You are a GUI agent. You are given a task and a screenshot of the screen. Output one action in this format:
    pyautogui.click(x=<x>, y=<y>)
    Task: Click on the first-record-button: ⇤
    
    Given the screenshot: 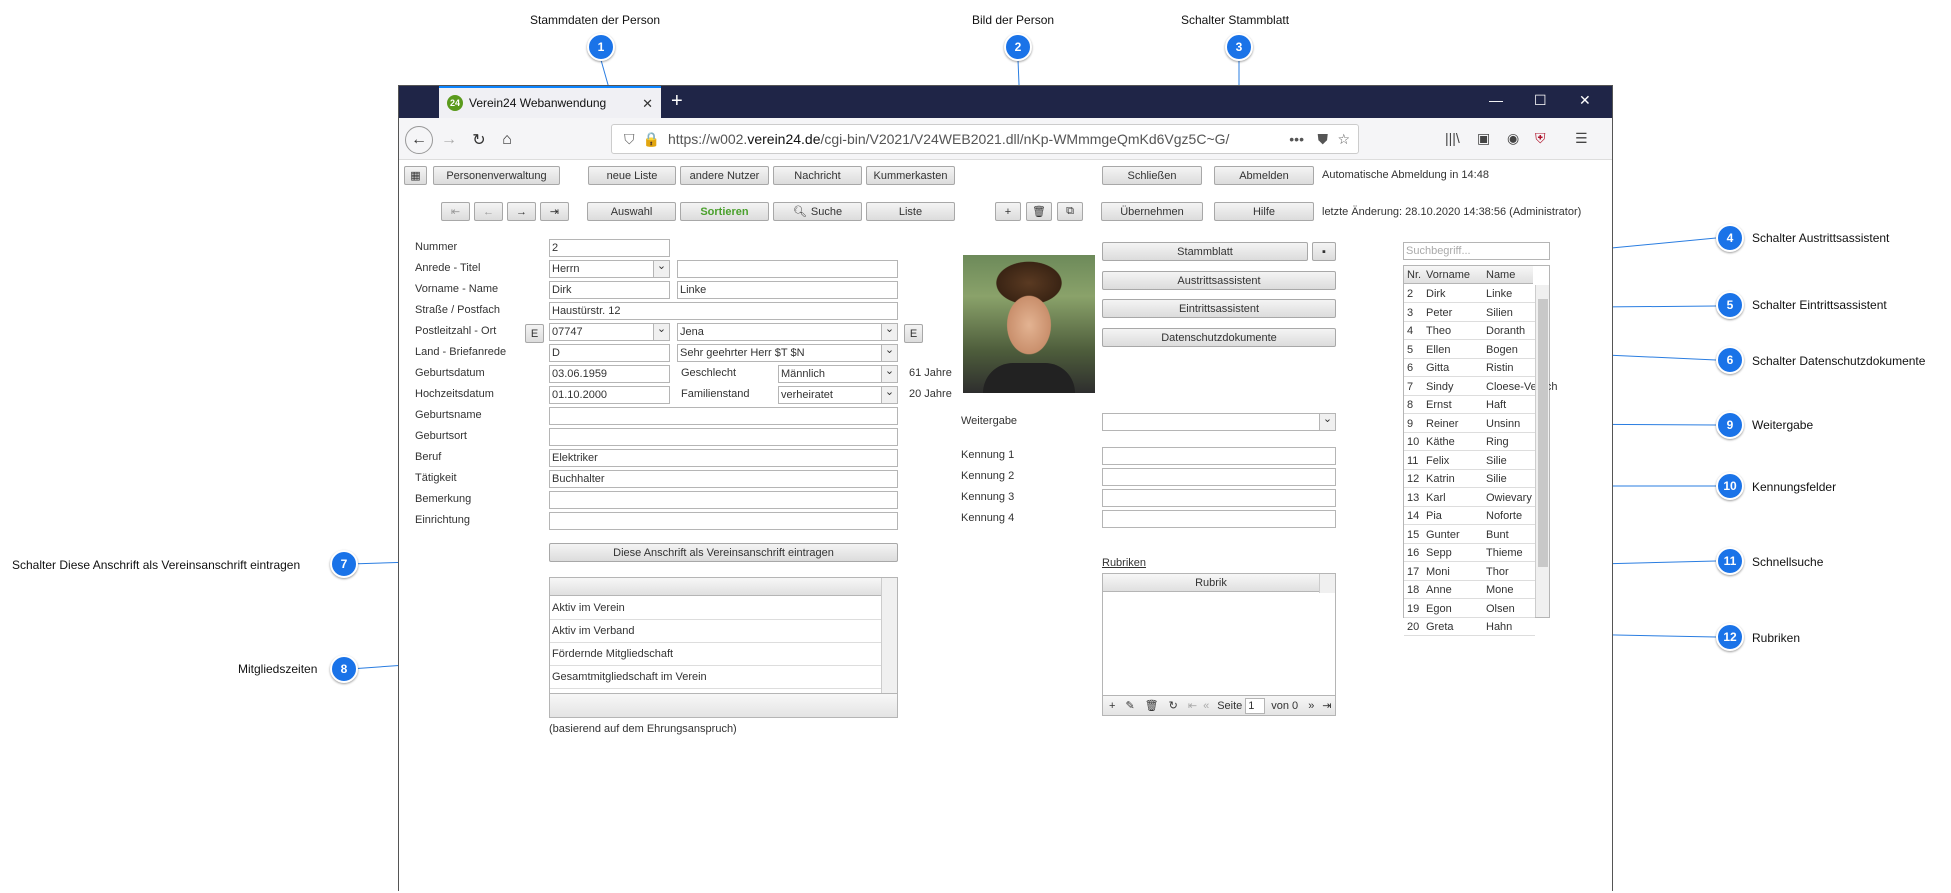 What is the action you would take?
    pyautogui.click(x=455, y=211)
    